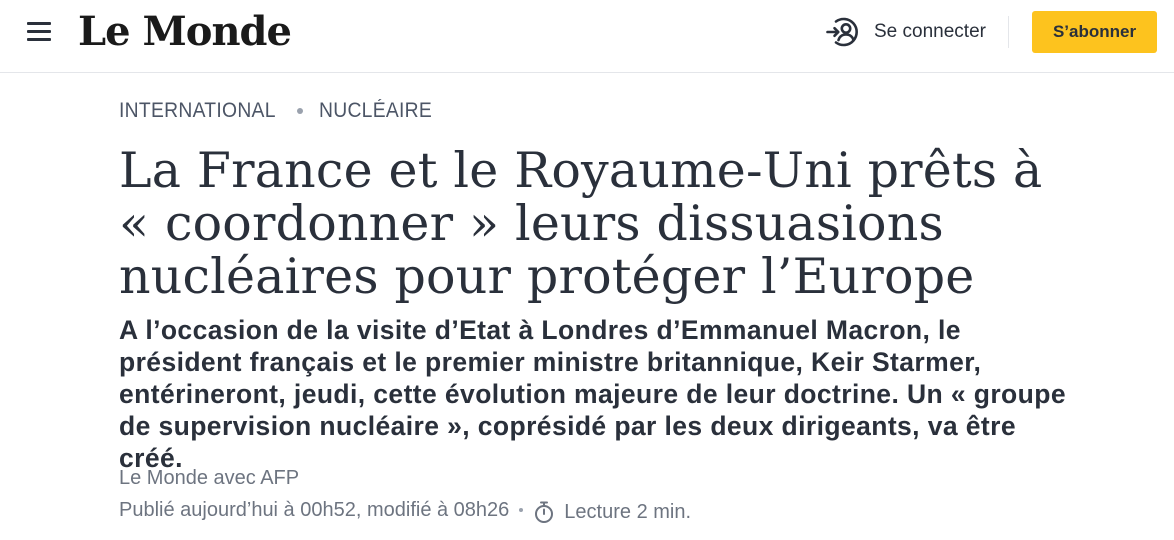 This screenshot has height=540, width=1174. Describe the element at coordinates (544, 512) in the screenshot. I see `stopwatch-icon` at that location.